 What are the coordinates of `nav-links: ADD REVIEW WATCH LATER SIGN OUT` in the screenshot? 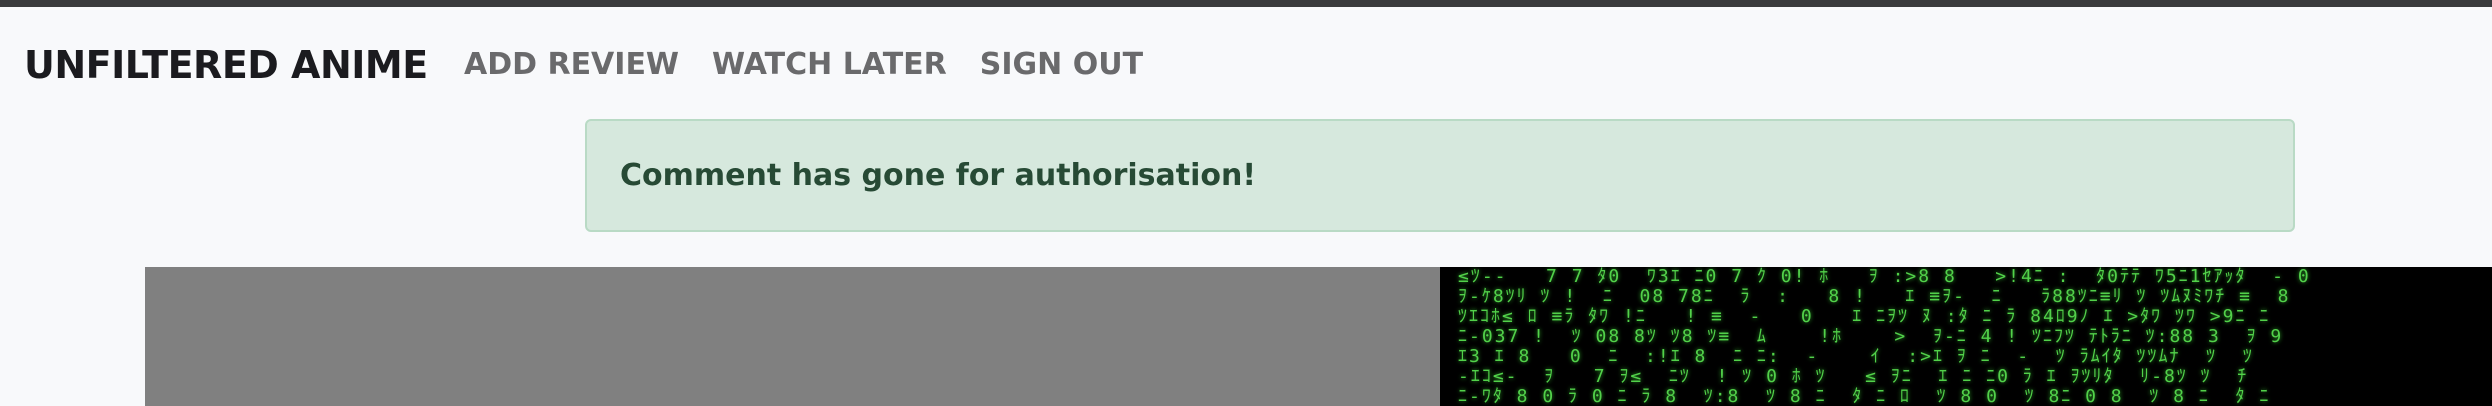 It's located at (803, 64).